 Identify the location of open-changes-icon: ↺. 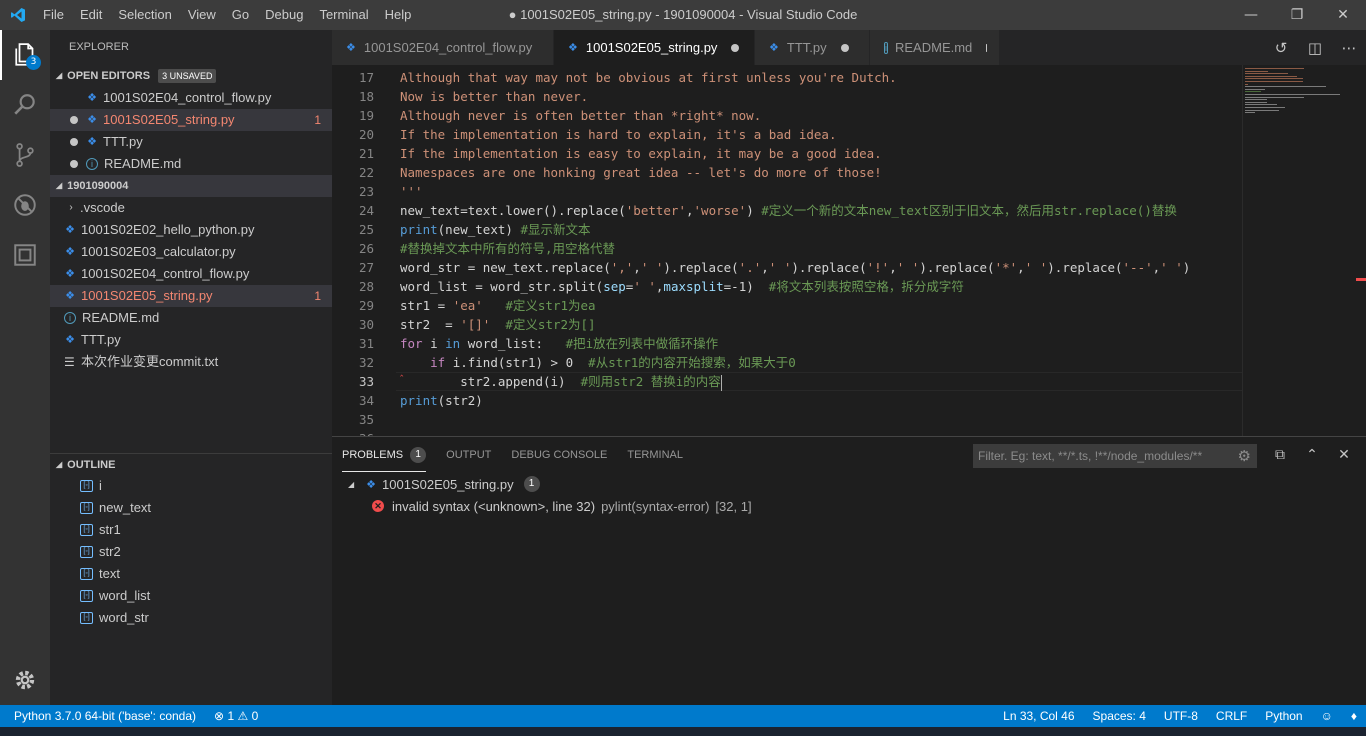
(1281, 48).